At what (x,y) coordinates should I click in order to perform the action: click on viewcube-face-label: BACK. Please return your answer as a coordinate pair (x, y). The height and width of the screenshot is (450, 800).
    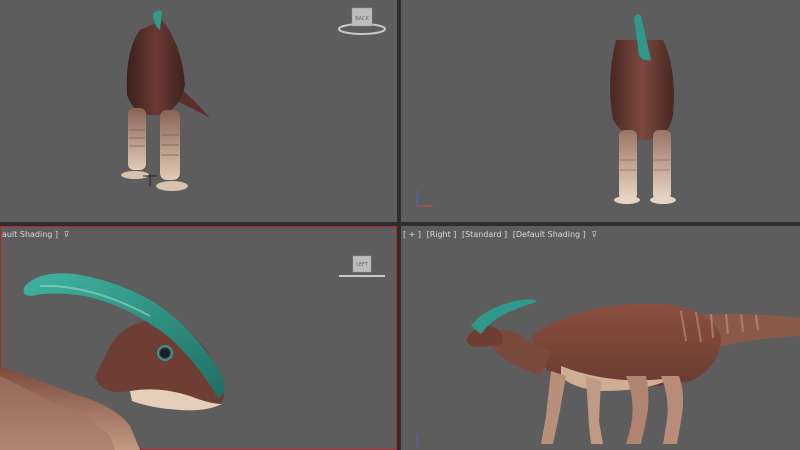
    Looking at the image, I should click on (362, 19).